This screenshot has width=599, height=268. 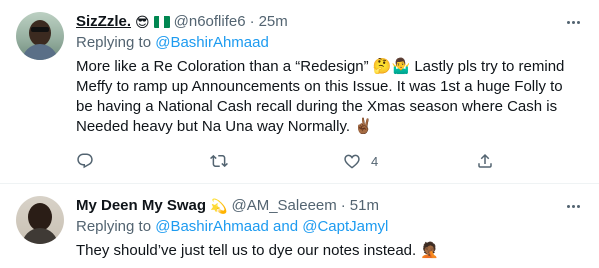 I want to click on replying-to: Replying to @BashirAhmaad and @CaptJamyl, so click(x=329, y=227).